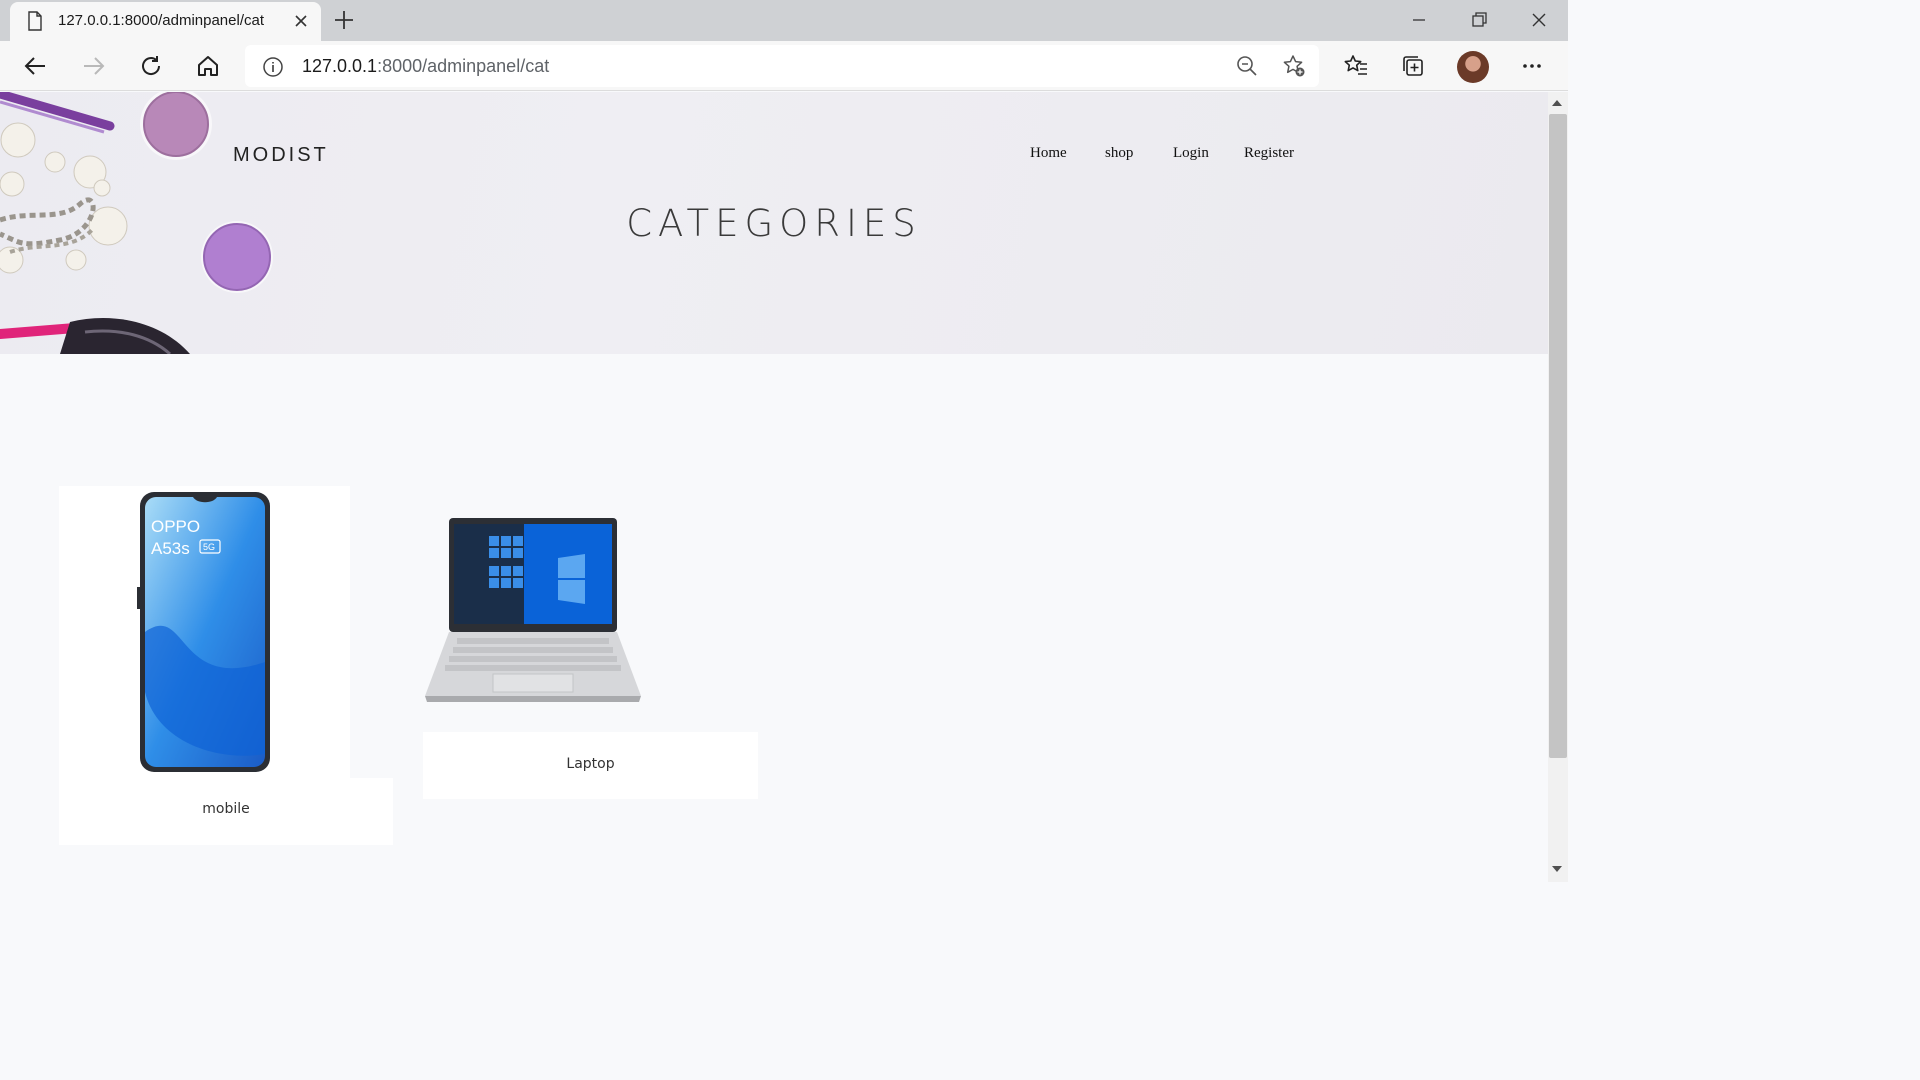  What do you see at coordinates (281, 155) in the screenshot?
I see `site-logo: MODIST` at bounding box center [281, 155].